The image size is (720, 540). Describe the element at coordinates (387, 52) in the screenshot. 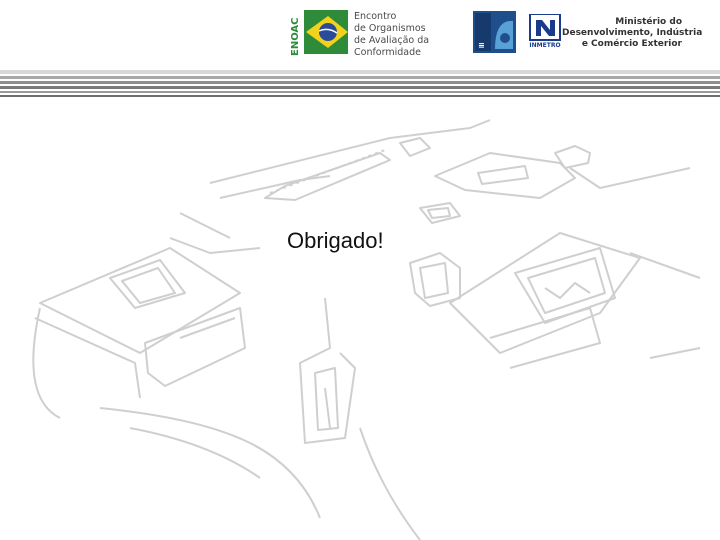

I see `enoac-name-line: Conformidade` at that location.